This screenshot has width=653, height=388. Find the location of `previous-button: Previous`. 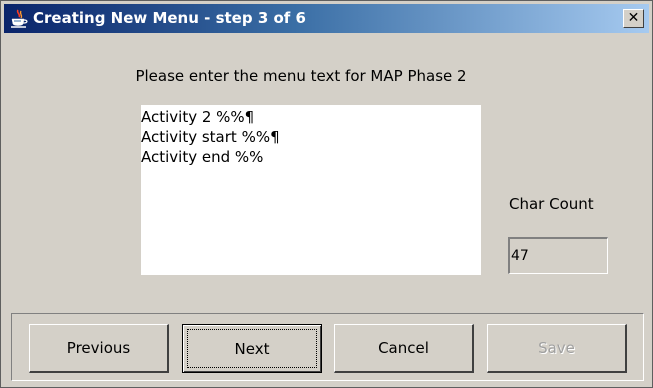

previous-button: Previous is located at coordinates (99, 348).